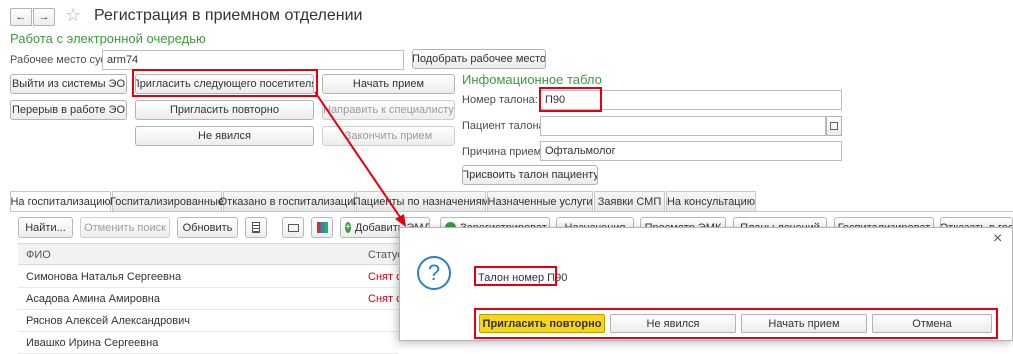  Describe the element at coordinates (997, 239) in the screenshot. I see `dialog-close-icon: ×` at that location.